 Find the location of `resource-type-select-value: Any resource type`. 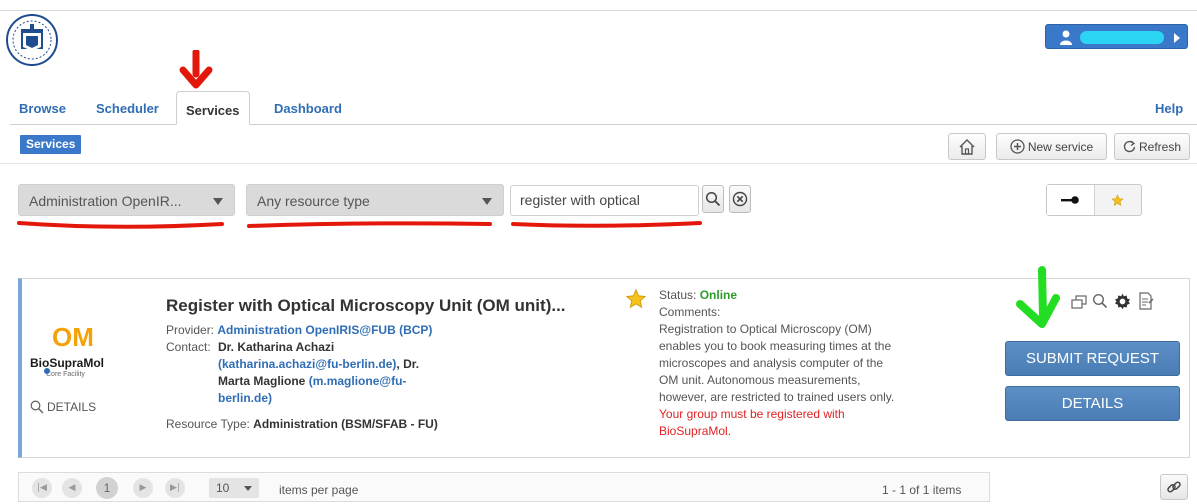

resource-type-select-value: Any resource type is located at coordinates (313, 201).